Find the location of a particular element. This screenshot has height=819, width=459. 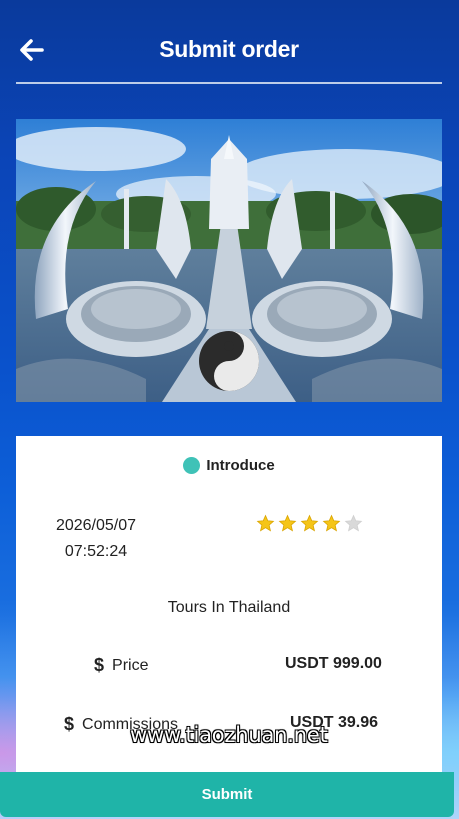

price-row: $ Price USDT 999.00 is located at coordinates (229, 667).